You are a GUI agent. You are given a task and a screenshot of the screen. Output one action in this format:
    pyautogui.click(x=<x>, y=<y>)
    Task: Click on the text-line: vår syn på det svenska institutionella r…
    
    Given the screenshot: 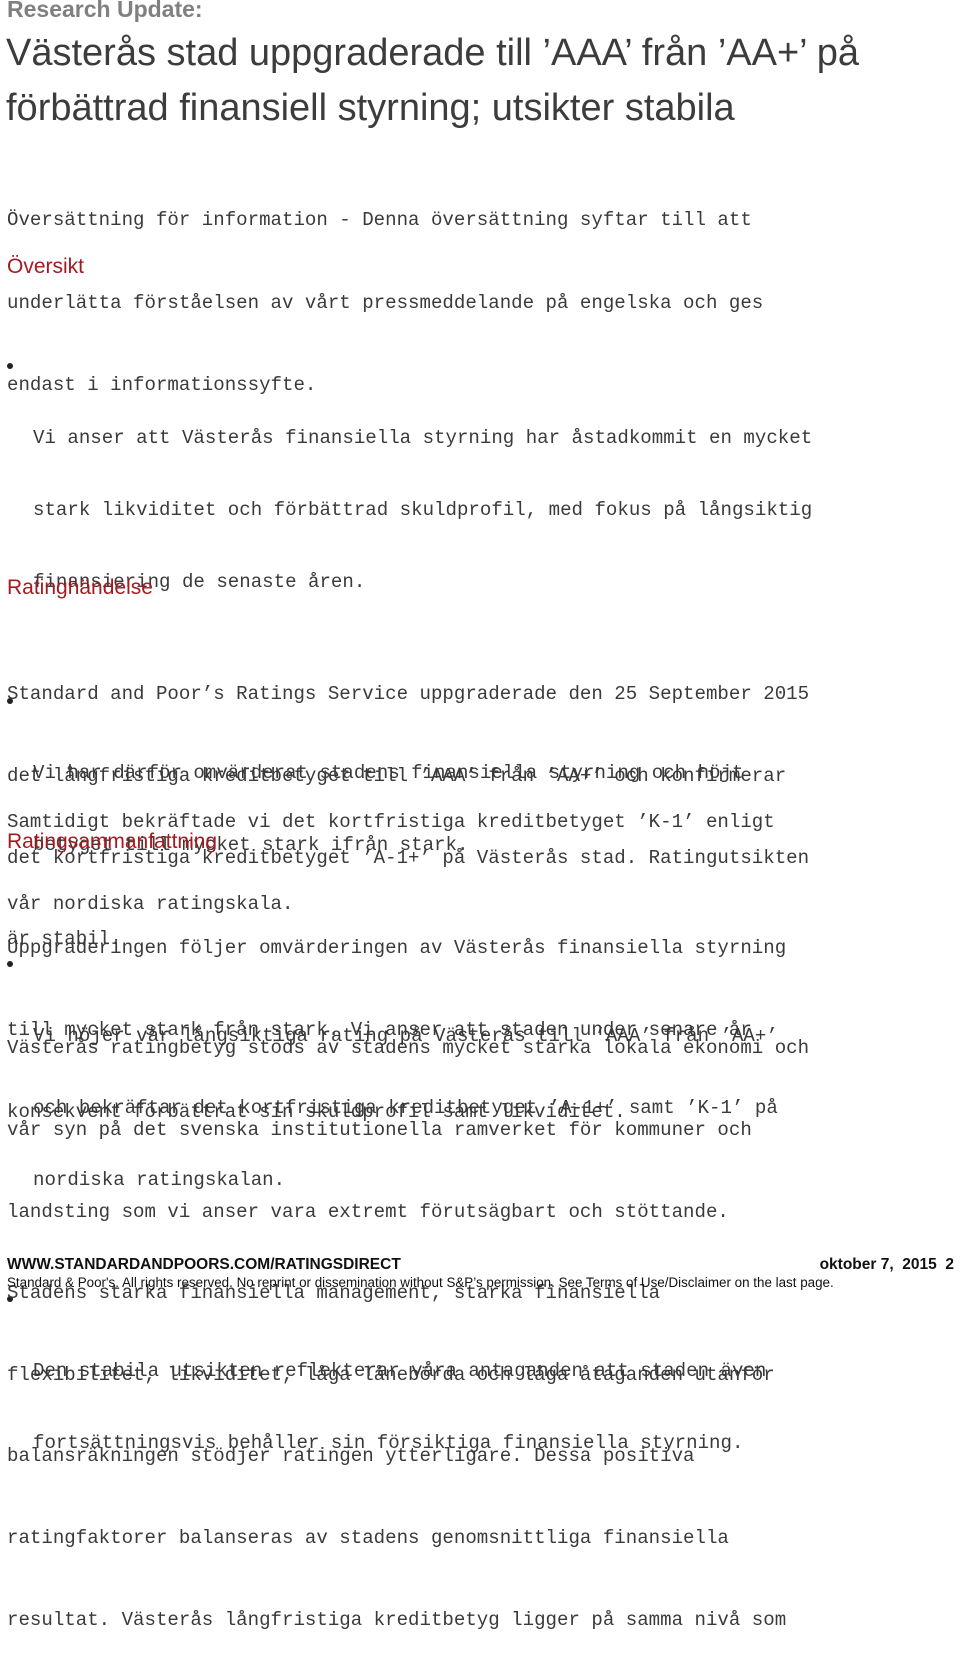 What is the action you would take?
    pyautogui.click(x=379, y=1130)
    